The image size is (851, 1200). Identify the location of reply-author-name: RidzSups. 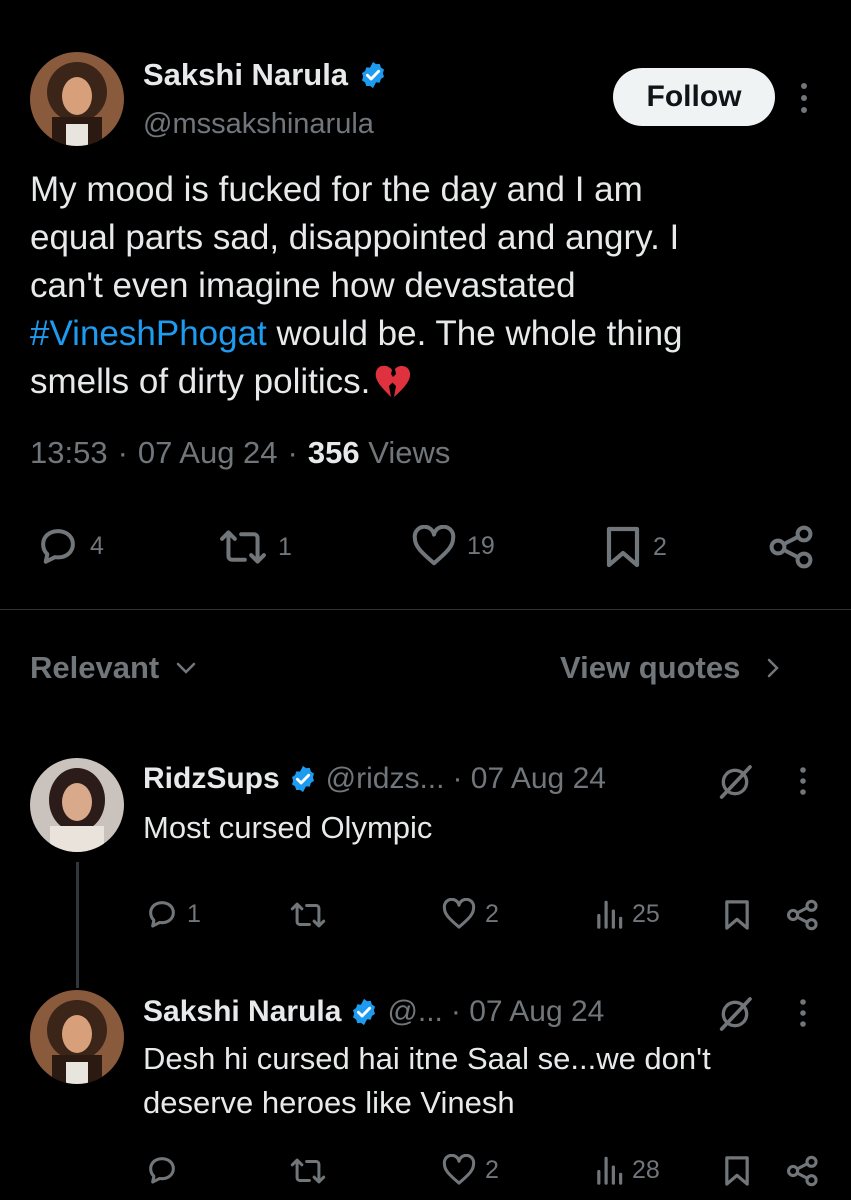
(211, 779).